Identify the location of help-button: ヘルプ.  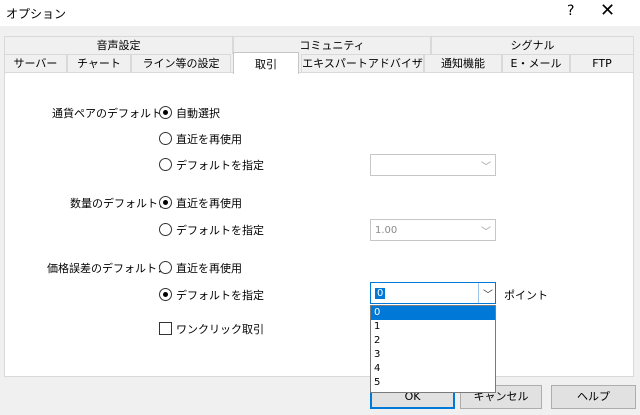
(593, 397).